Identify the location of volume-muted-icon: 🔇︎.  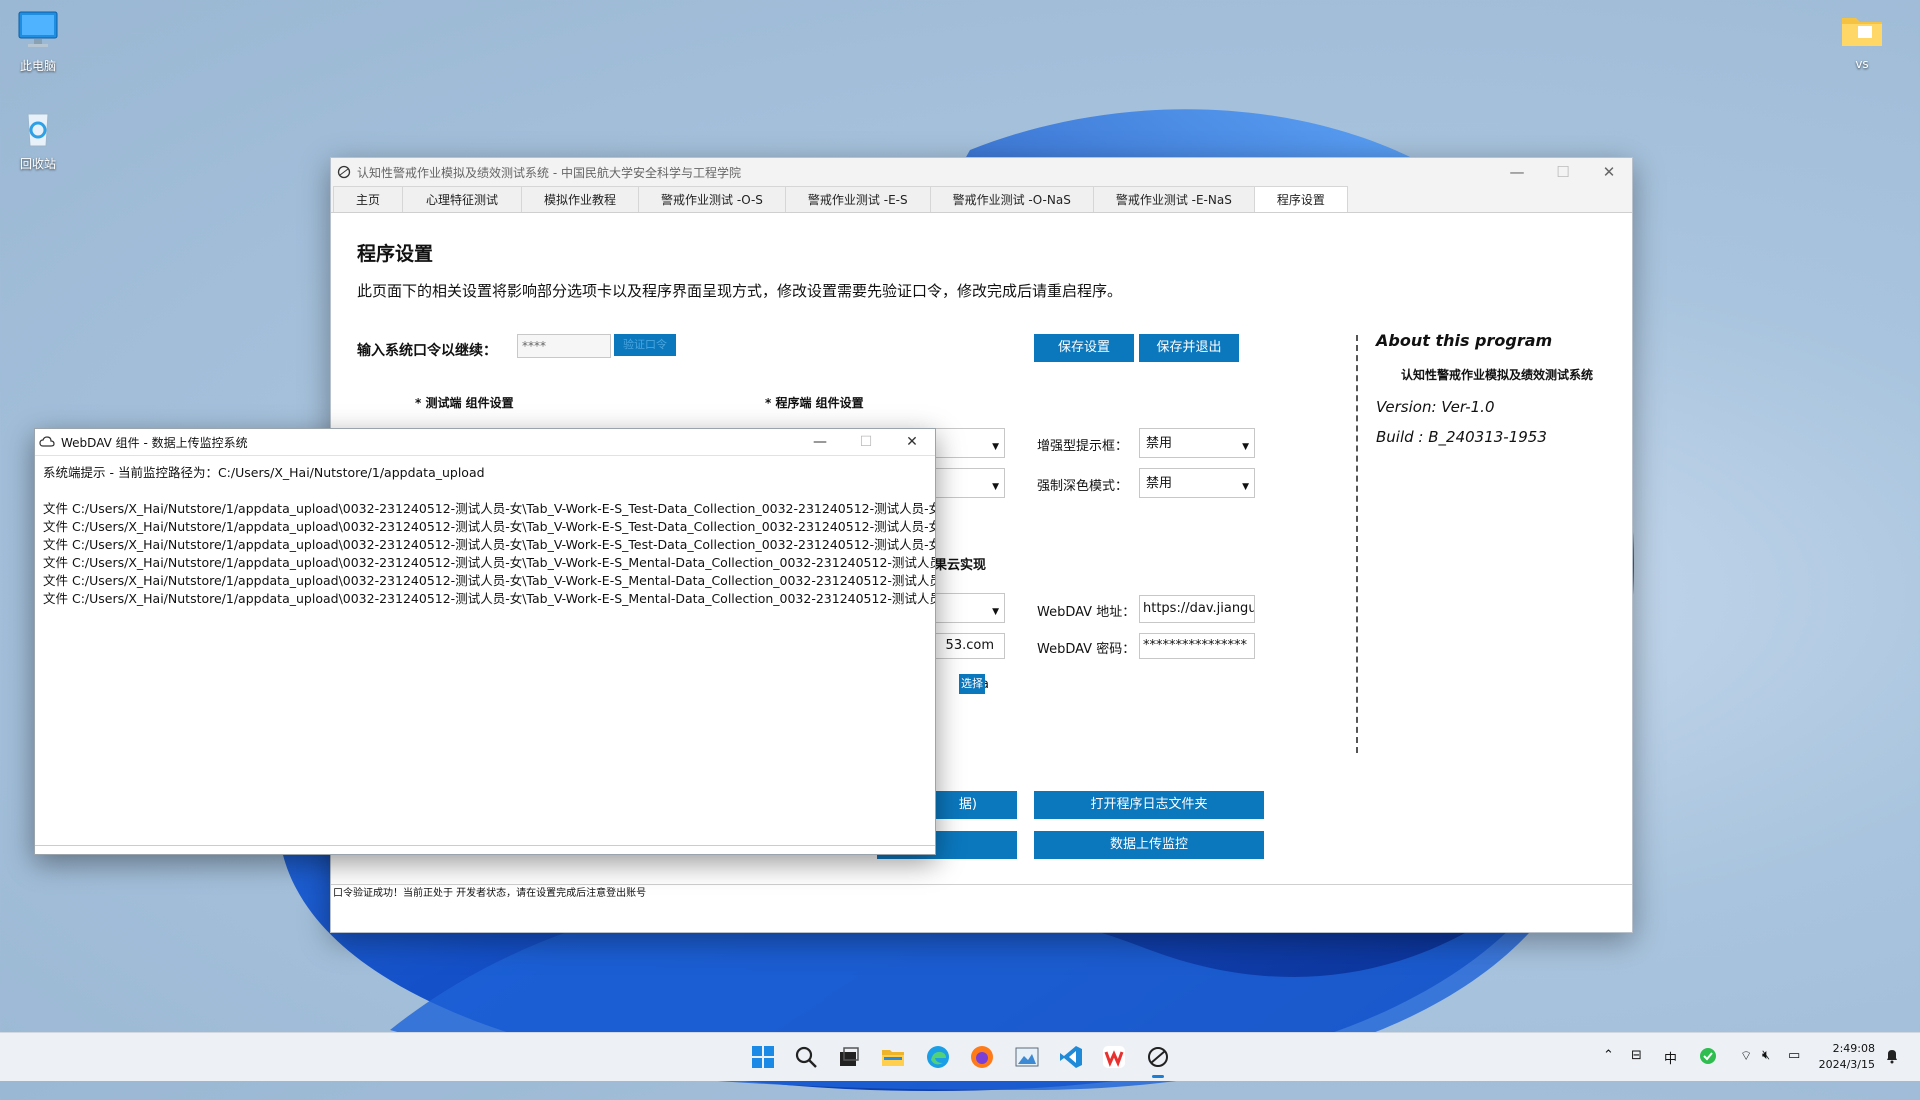
(1766, 1055).